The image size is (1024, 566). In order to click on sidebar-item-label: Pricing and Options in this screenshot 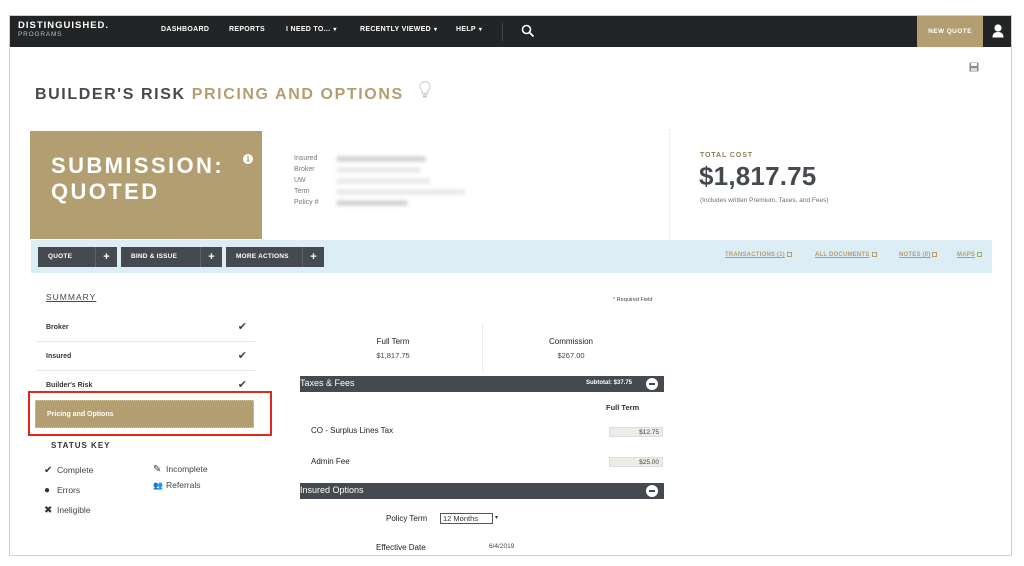, I will do `click(80, 414)`.